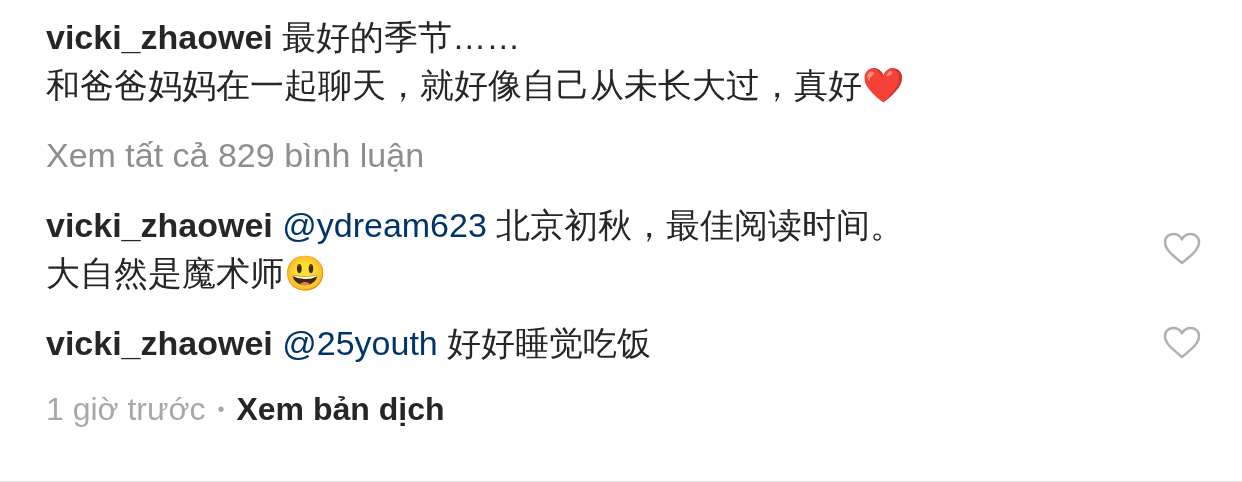 The image size is (1242, 482). What do you see at coordinates (475, 85) in the screenshot?
I see `comment-text: 和爸爸妈妈在一起聊天，就好像自己从未长大过，真好❤` at bounding box center [475, 85].